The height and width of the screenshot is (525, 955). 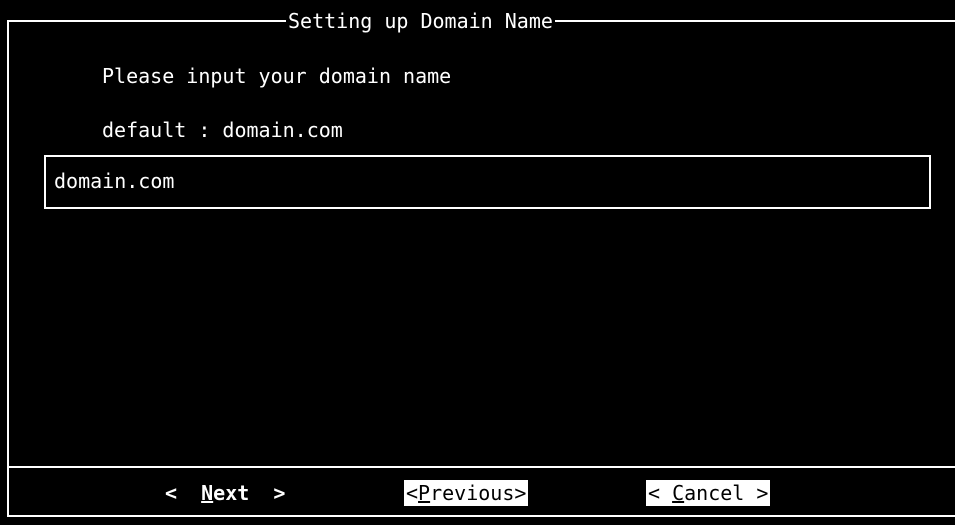 I want to click on previous-button-rest: revious>, so click(x=478, y=493).